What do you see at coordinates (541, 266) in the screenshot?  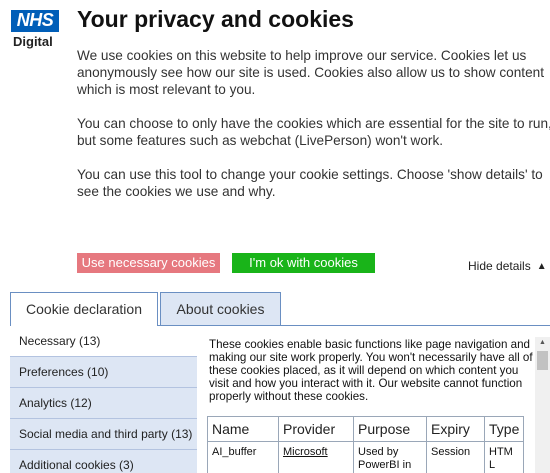 I see `chevron-up-icon: ▲` at bounding box center [541, 266].